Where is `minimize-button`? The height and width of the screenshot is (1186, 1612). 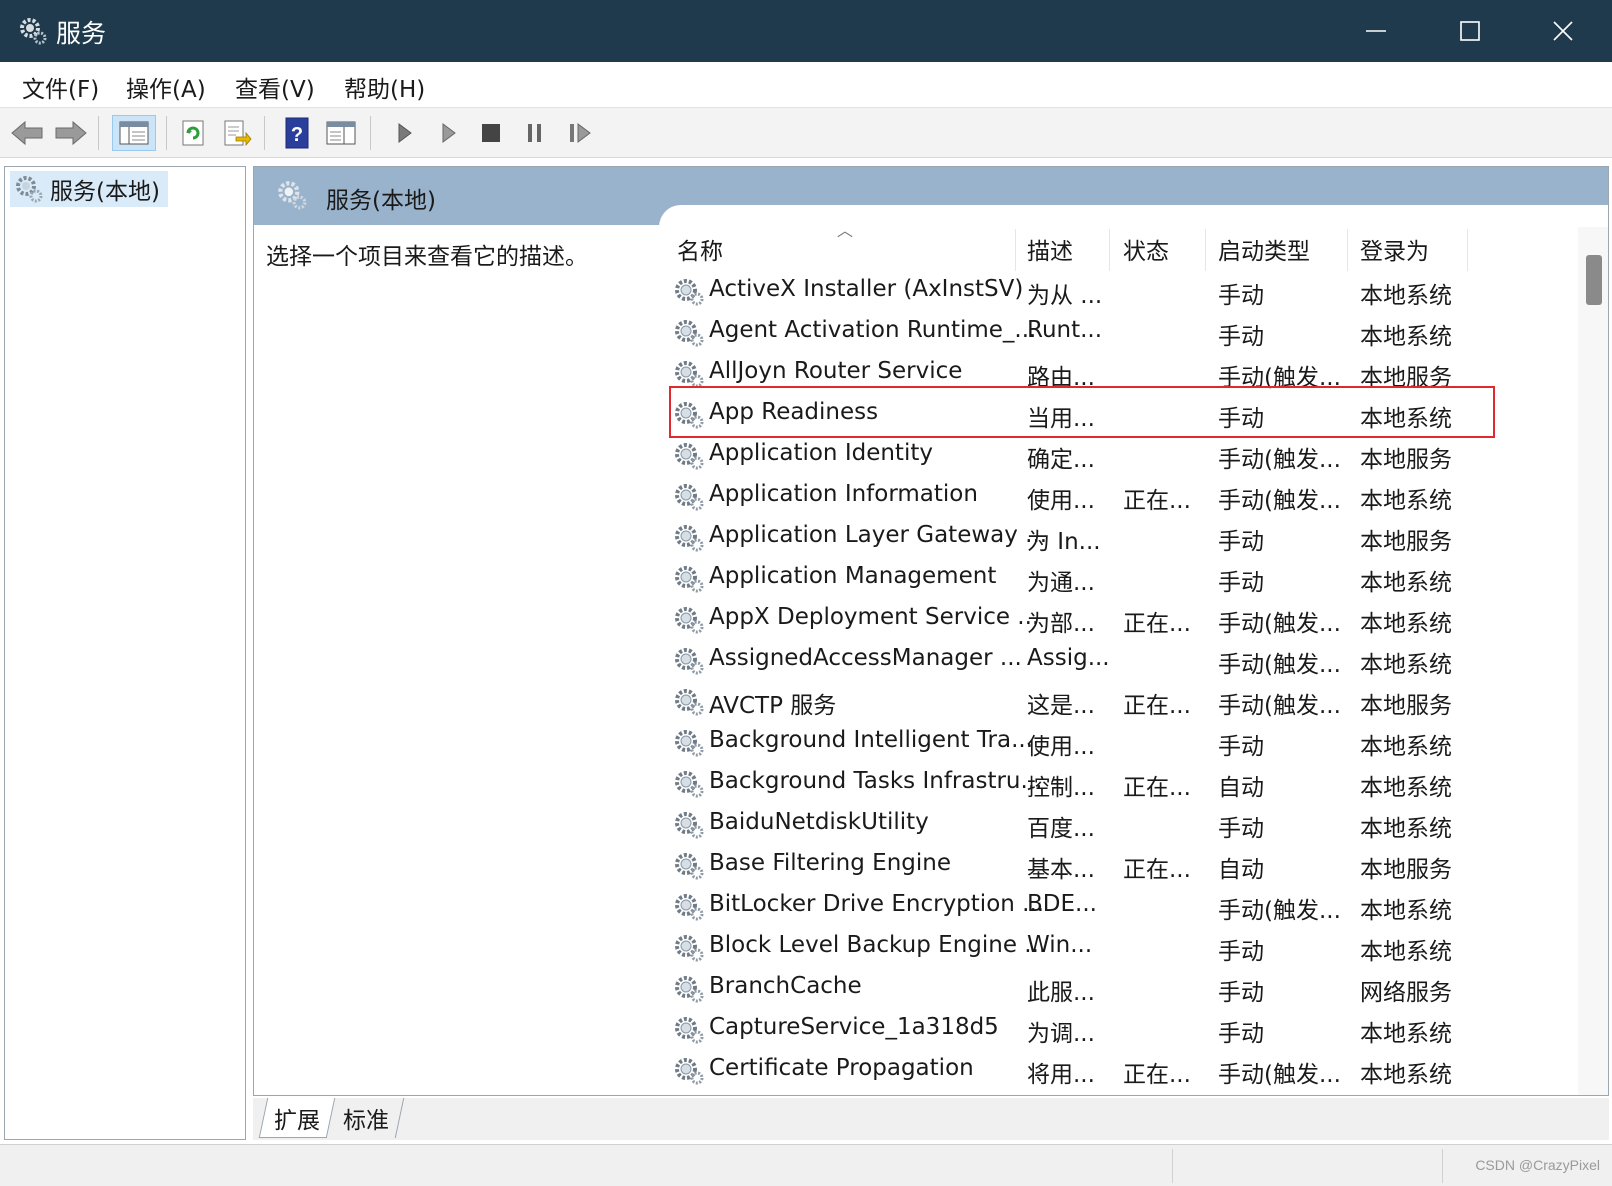 minimize-button is located at coordinates (1376, 31).